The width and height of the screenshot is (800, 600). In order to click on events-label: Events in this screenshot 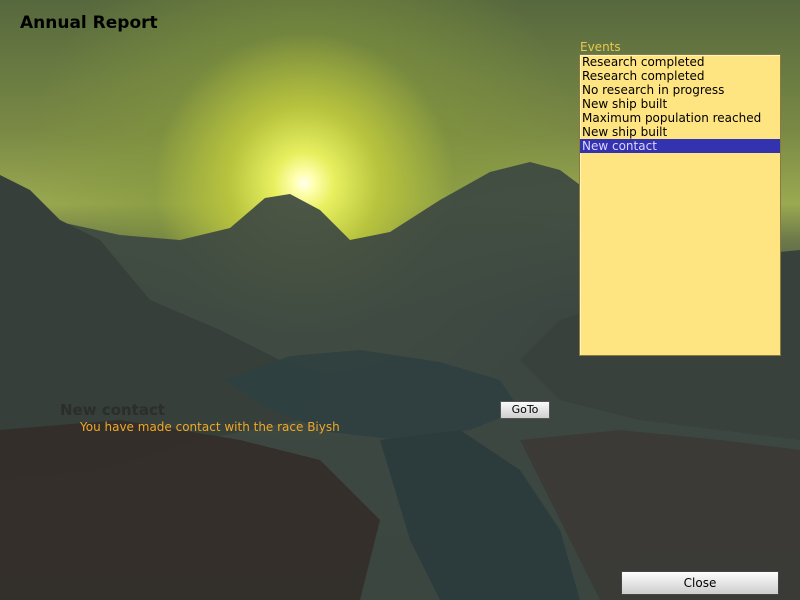, I will do `click(600, 47)`.